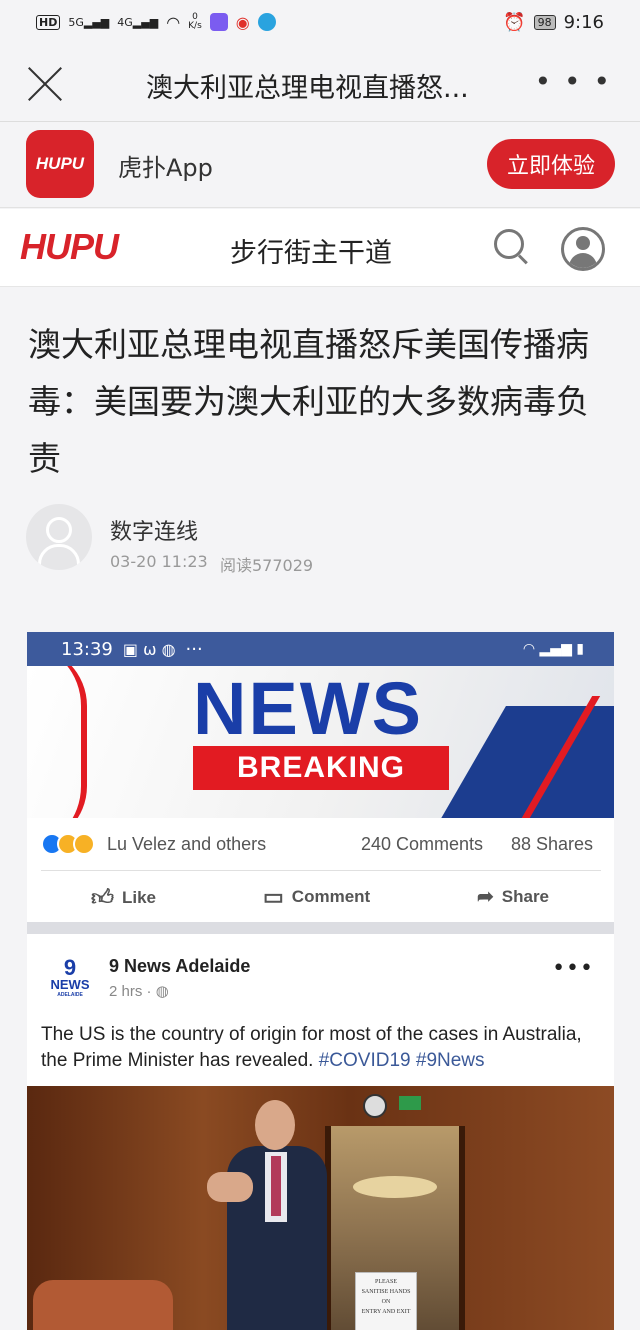 Image resolution: width=640 pixels, height=1330 pixels. I want to click on embedded-time: 13:39, so click(87, 649).